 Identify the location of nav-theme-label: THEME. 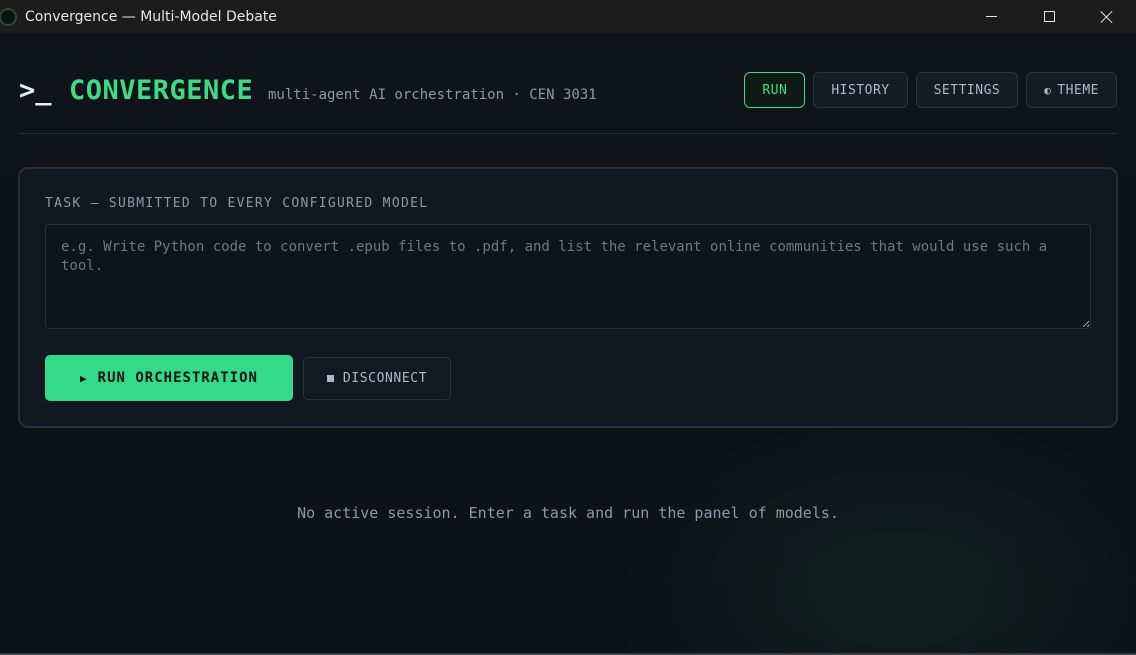
(1078, 90).